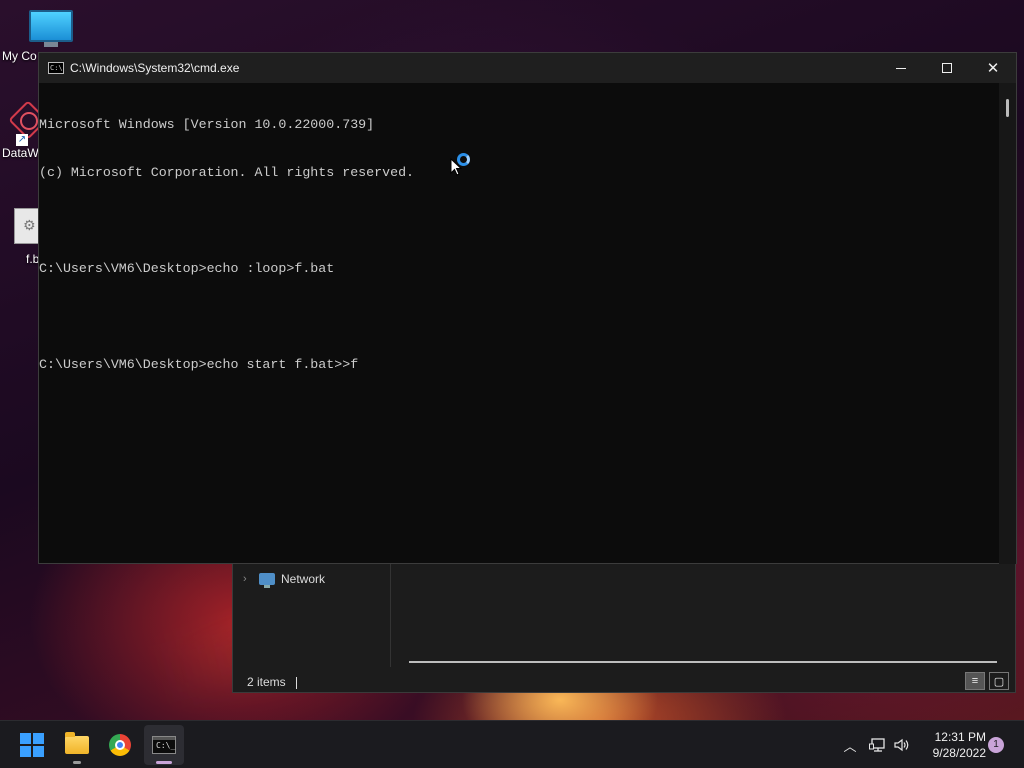 The width and height of the screenshot is (1024, 768). What do you see at coordinates (266, 682) in the screenshot?
I see `item-count: 2 items` at bounding box center [266, 682].